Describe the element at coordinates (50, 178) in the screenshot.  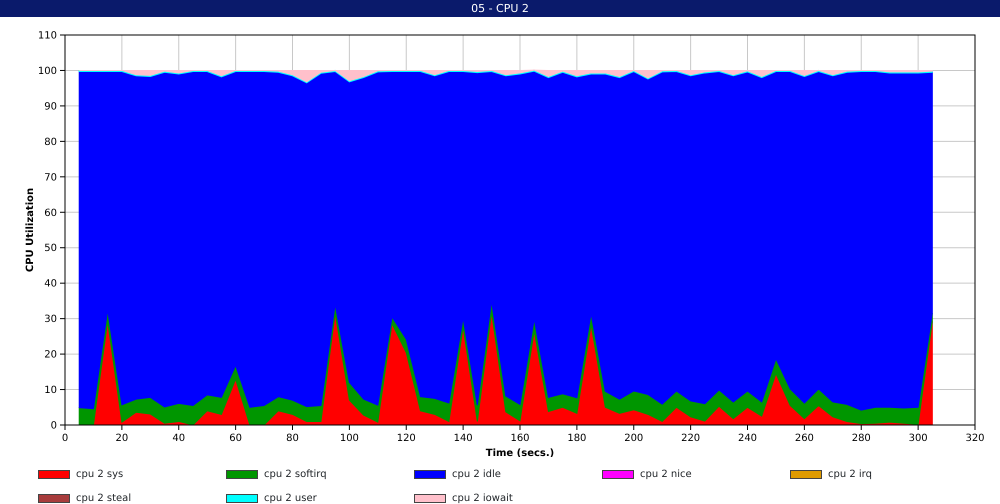
I see `tick-label: 70` at that location.